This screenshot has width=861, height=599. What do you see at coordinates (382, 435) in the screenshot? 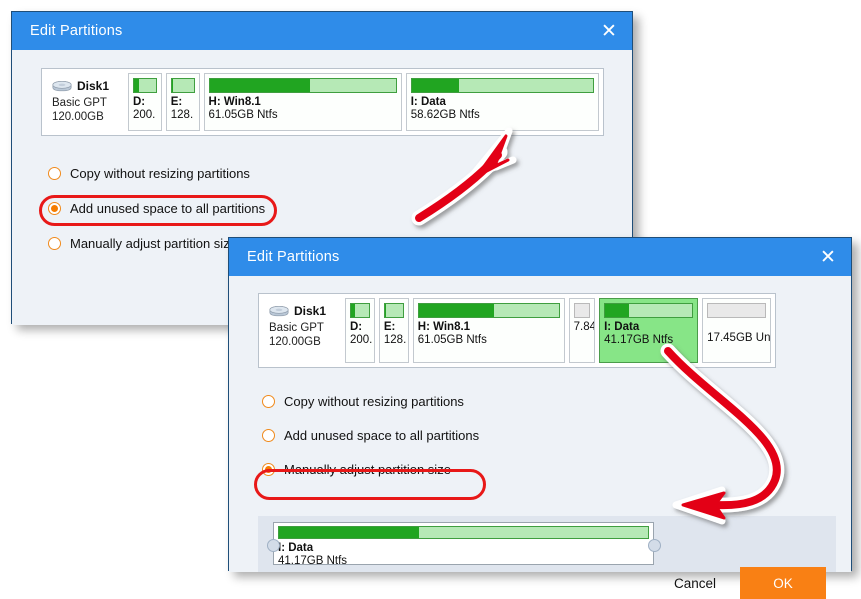
I see `dialog2-option-add-unused-space-label: Add unused space to all partitions` at bounding box center [382, 435].